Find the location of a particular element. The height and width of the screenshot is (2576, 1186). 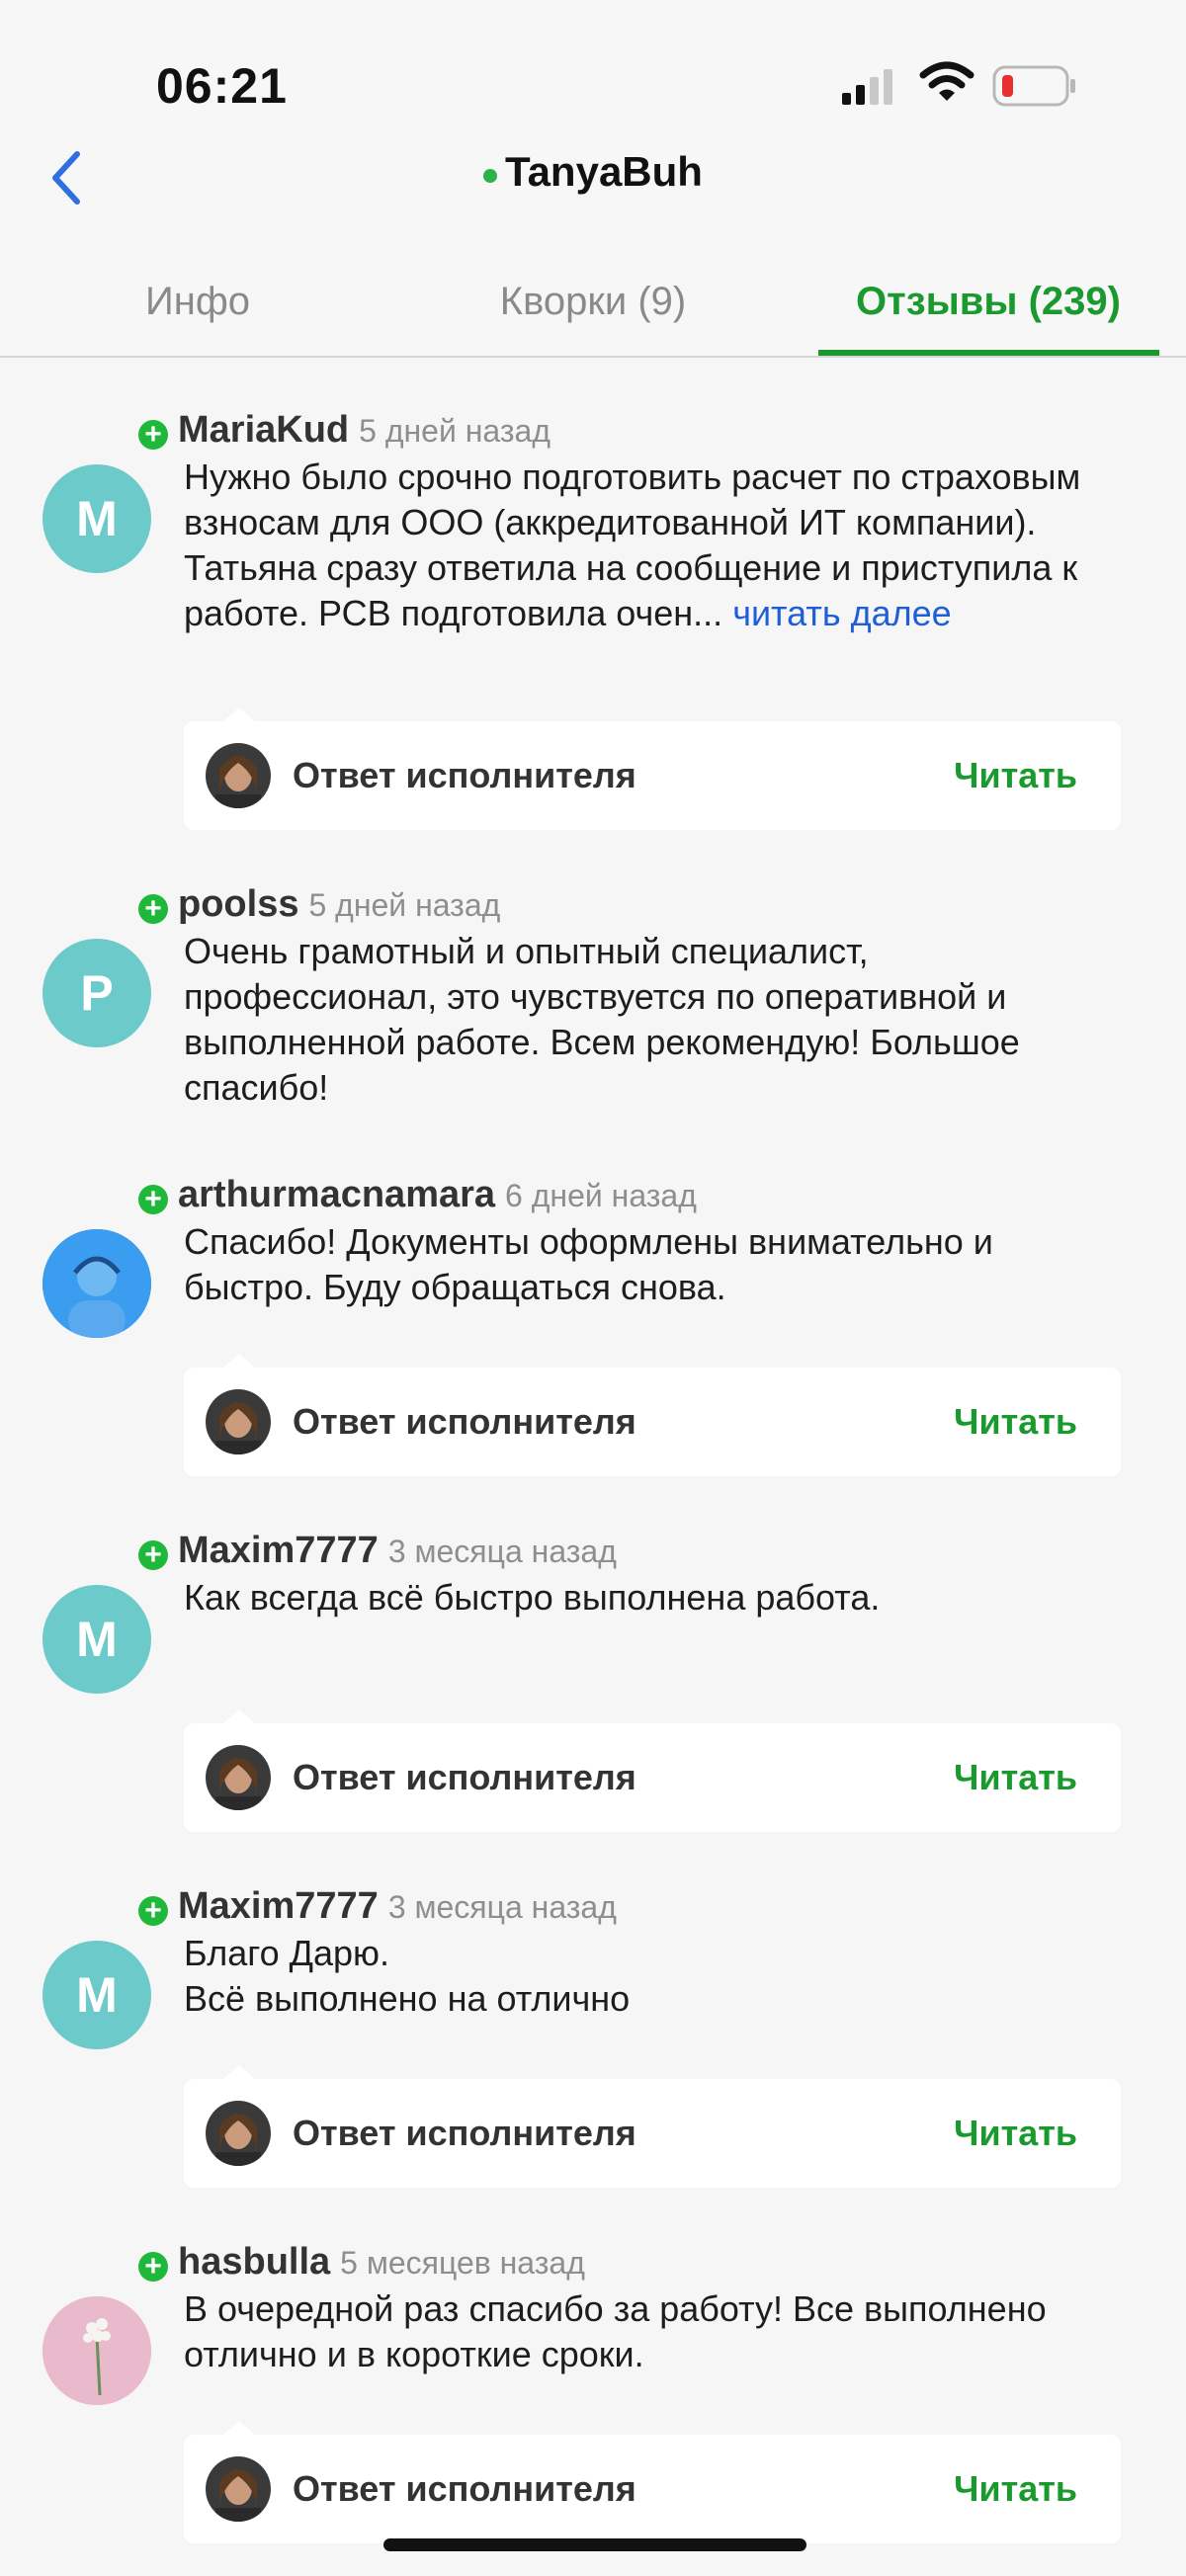

status-bar: 06:21 is located at coordinates (593, 69).